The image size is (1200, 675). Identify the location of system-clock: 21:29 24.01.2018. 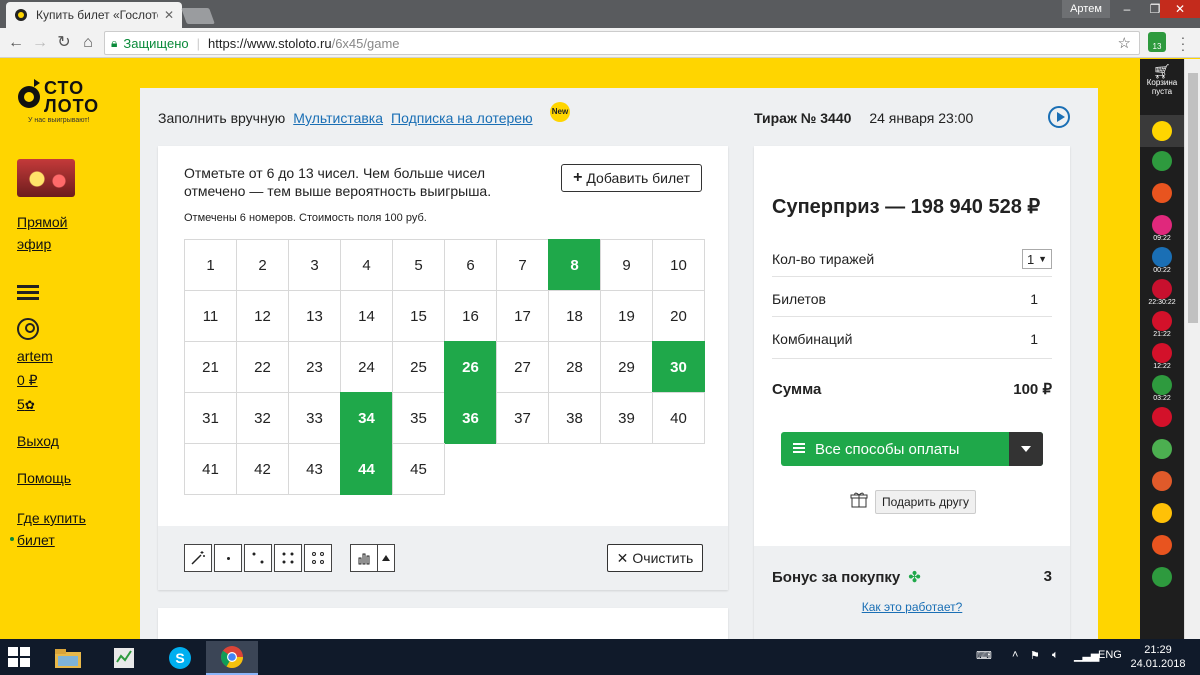
(1158, 657).